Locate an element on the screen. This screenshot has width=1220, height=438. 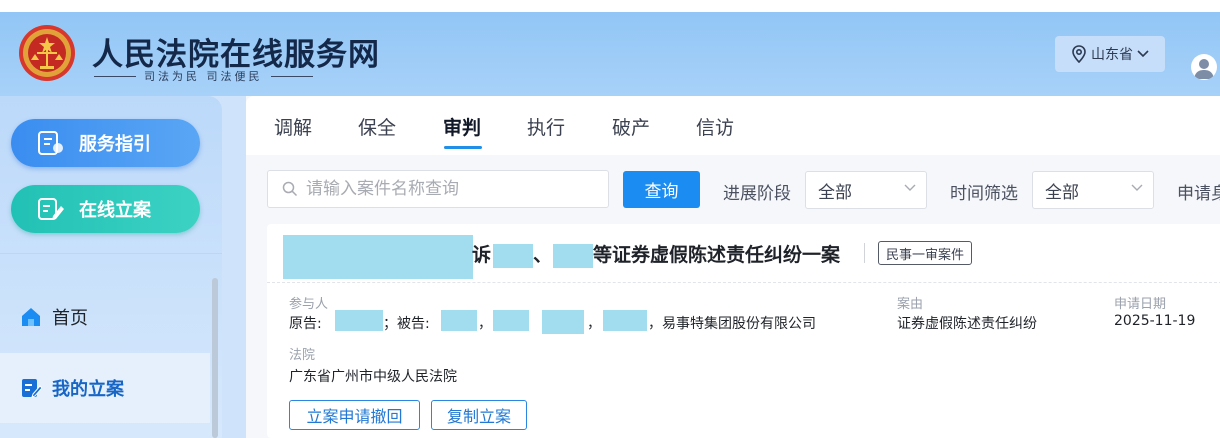
active-tab-indicator is located at coordinates (463, 147).